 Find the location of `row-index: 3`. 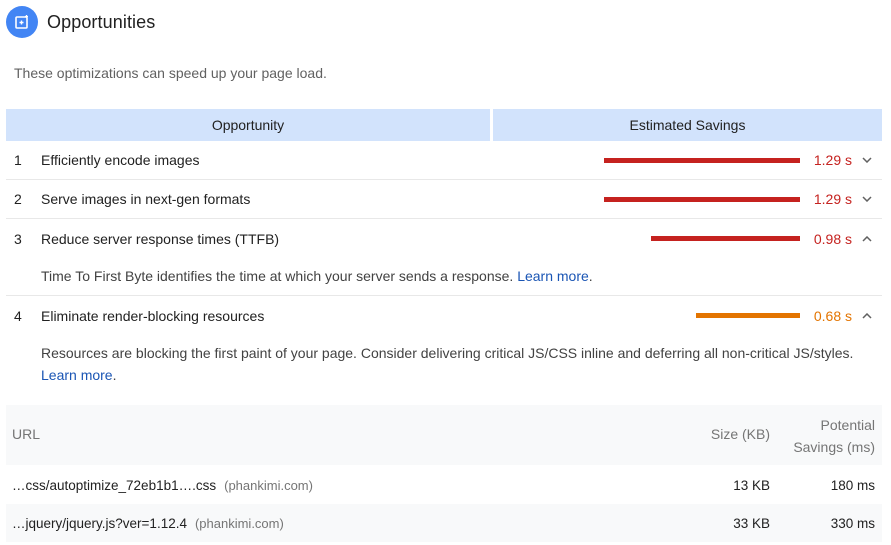

row-index: 3 is located at coordinates (18, 238).